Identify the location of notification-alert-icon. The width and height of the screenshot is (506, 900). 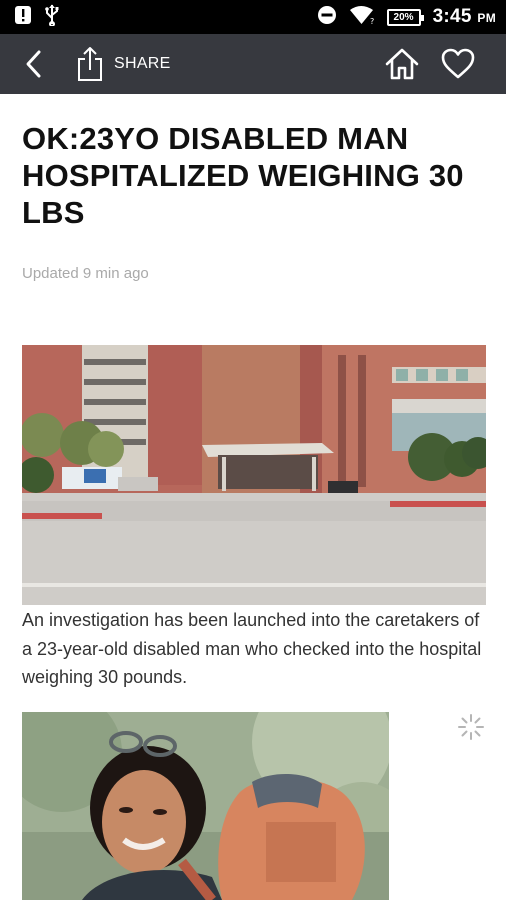
(23, 17).